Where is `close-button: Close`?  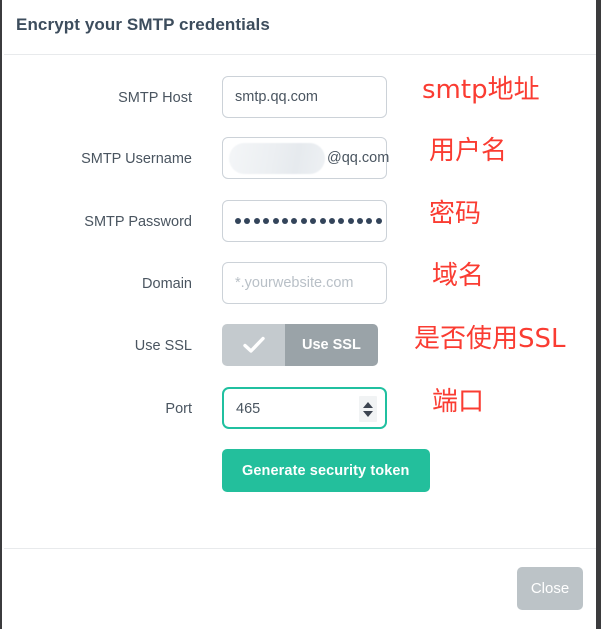 close-button: Close is located at coordinates (550, 588).